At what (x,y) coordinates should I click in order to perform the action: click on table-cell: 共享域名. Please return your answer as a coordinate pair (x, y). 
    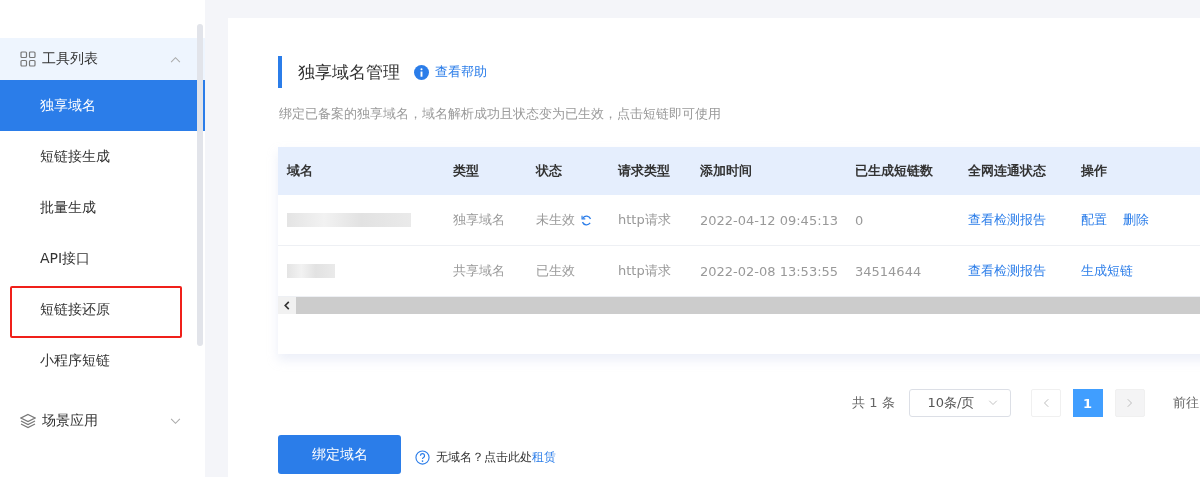
    Looking at the image, I should click on (479, 271).